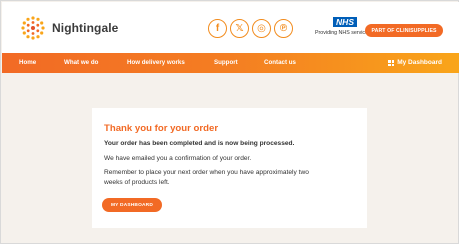  I want to click on x-twitter-icon: 𝕏, so click(239, 28).